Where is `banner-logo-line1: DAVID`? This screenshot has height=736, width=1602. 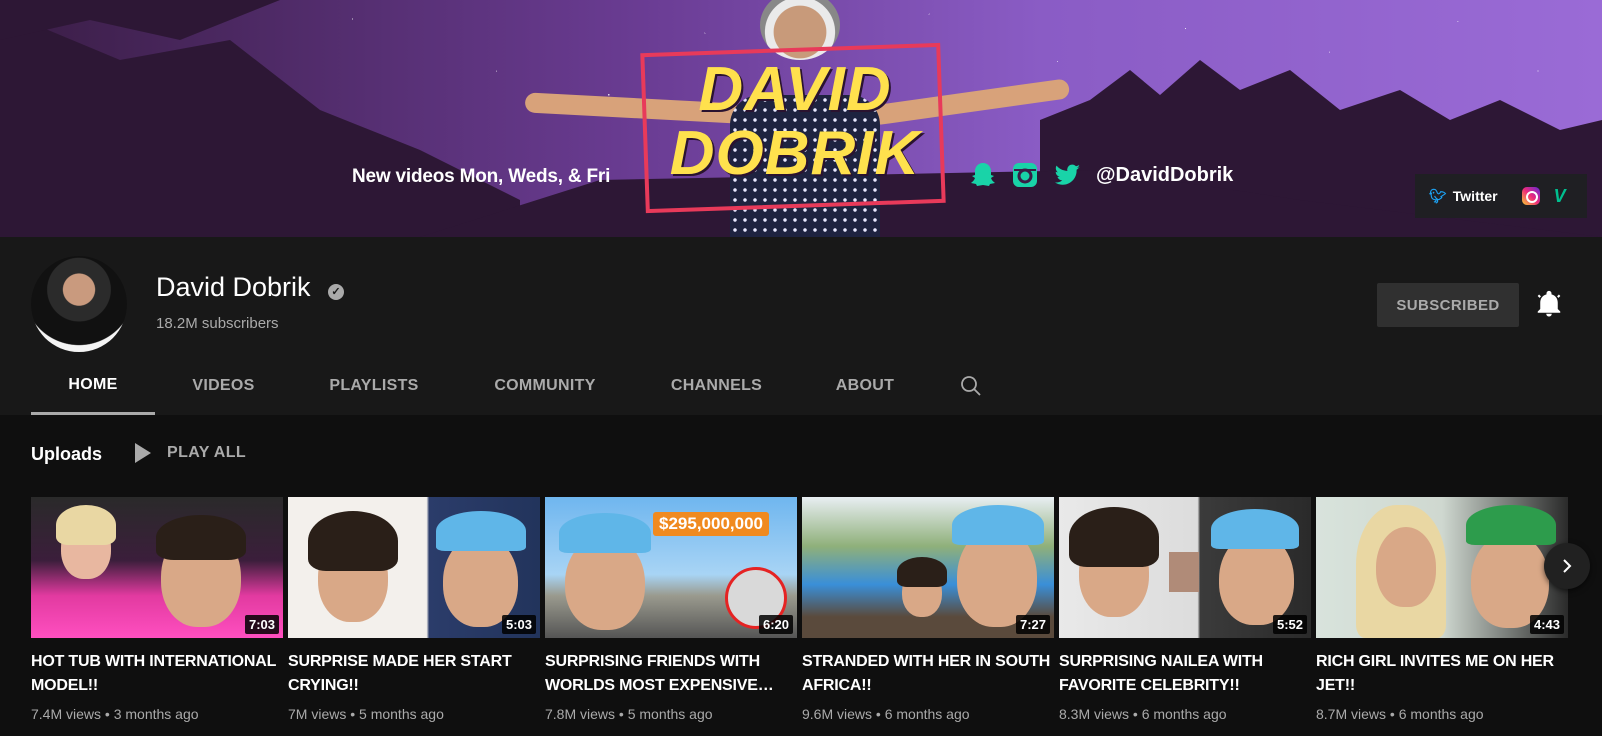 banner-logo-line1: DAVID is located at coordinates (795, 89).